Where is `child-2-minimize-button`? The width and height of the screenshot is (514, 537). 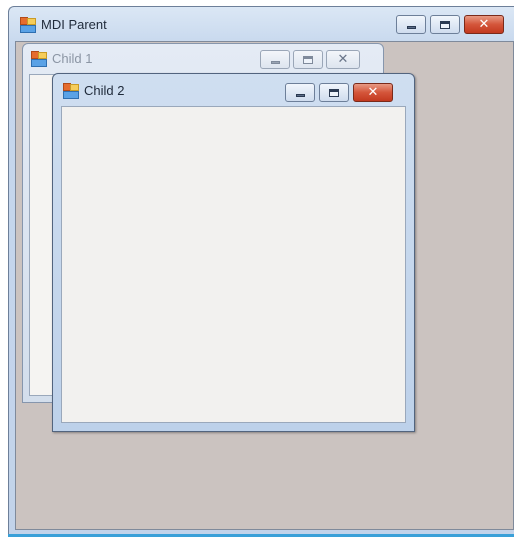
child-2-minimize-button is located at coordinates (300, 92).